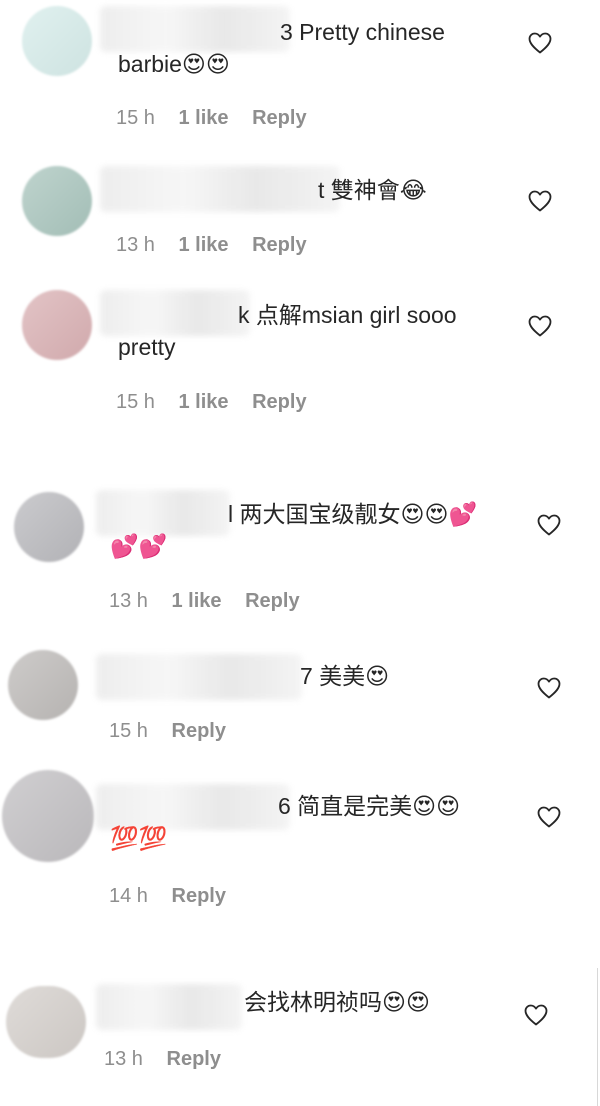  I want to click on comment-text-line1: 6 简直是完美😍😍, so click(369, 806).